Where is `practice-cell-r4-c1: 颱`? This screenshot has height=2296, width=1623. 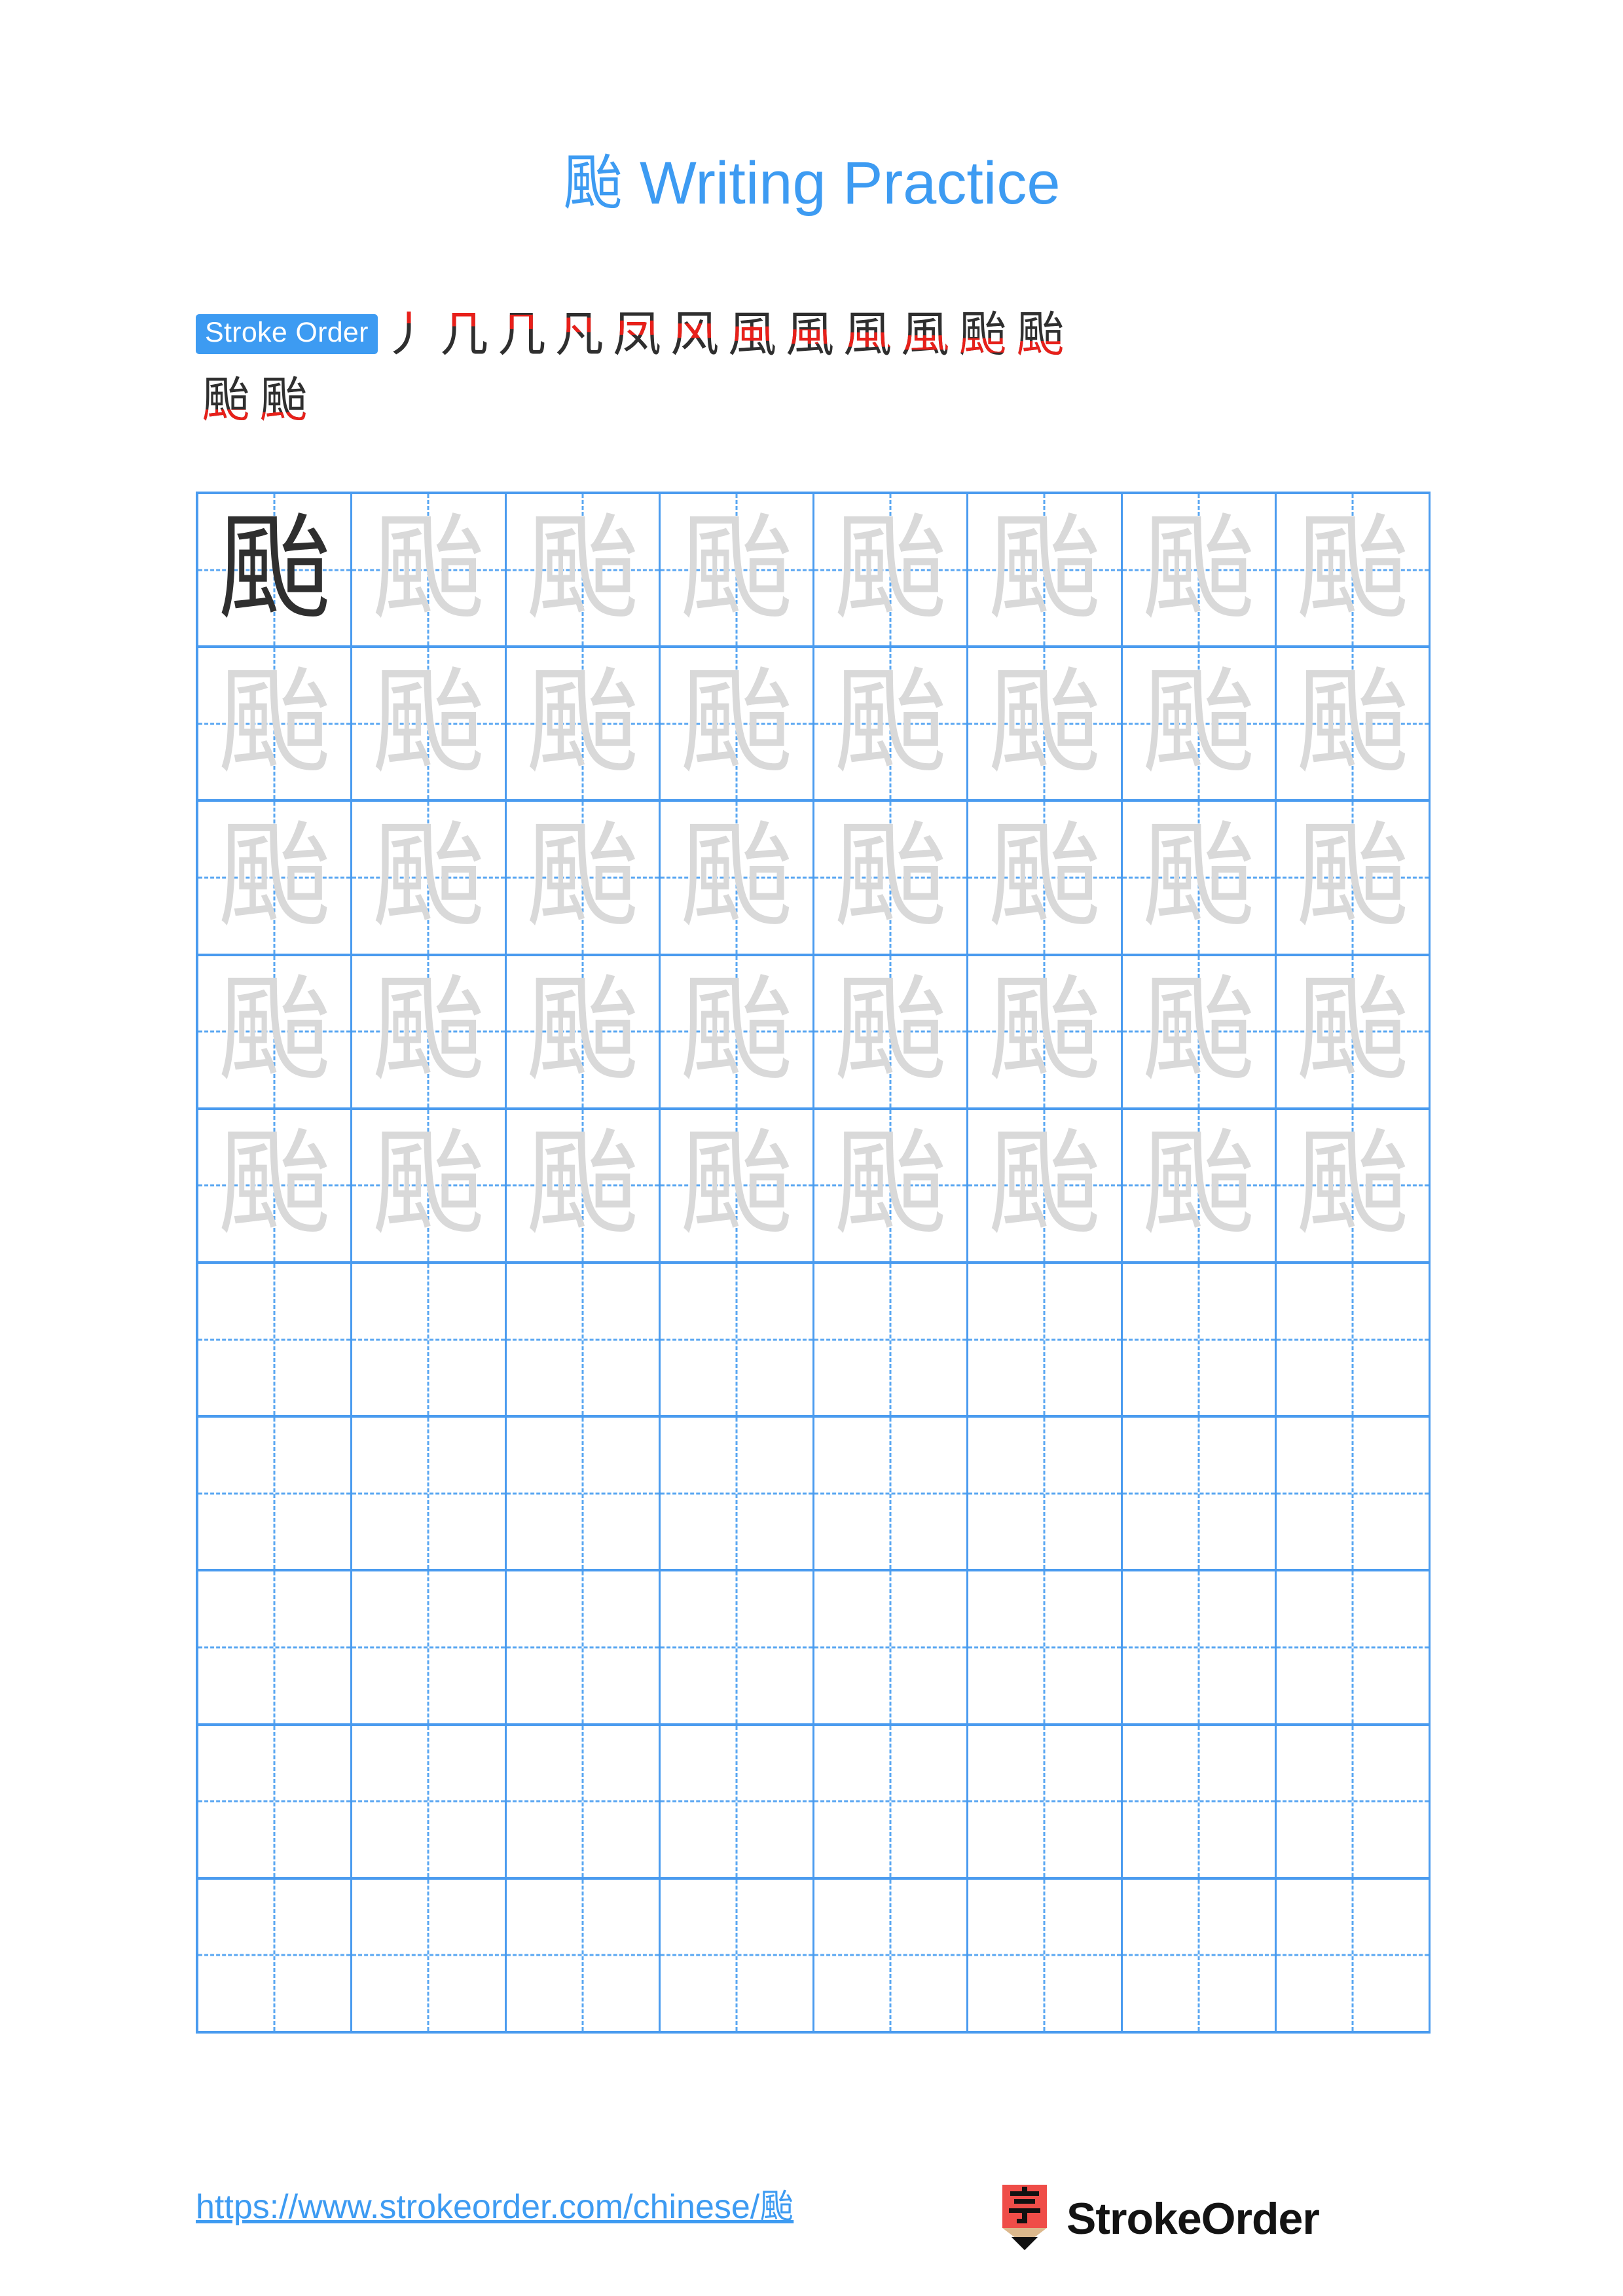 practice-cell-r4-c1: 颱 is located at coordinates (275, 1031).